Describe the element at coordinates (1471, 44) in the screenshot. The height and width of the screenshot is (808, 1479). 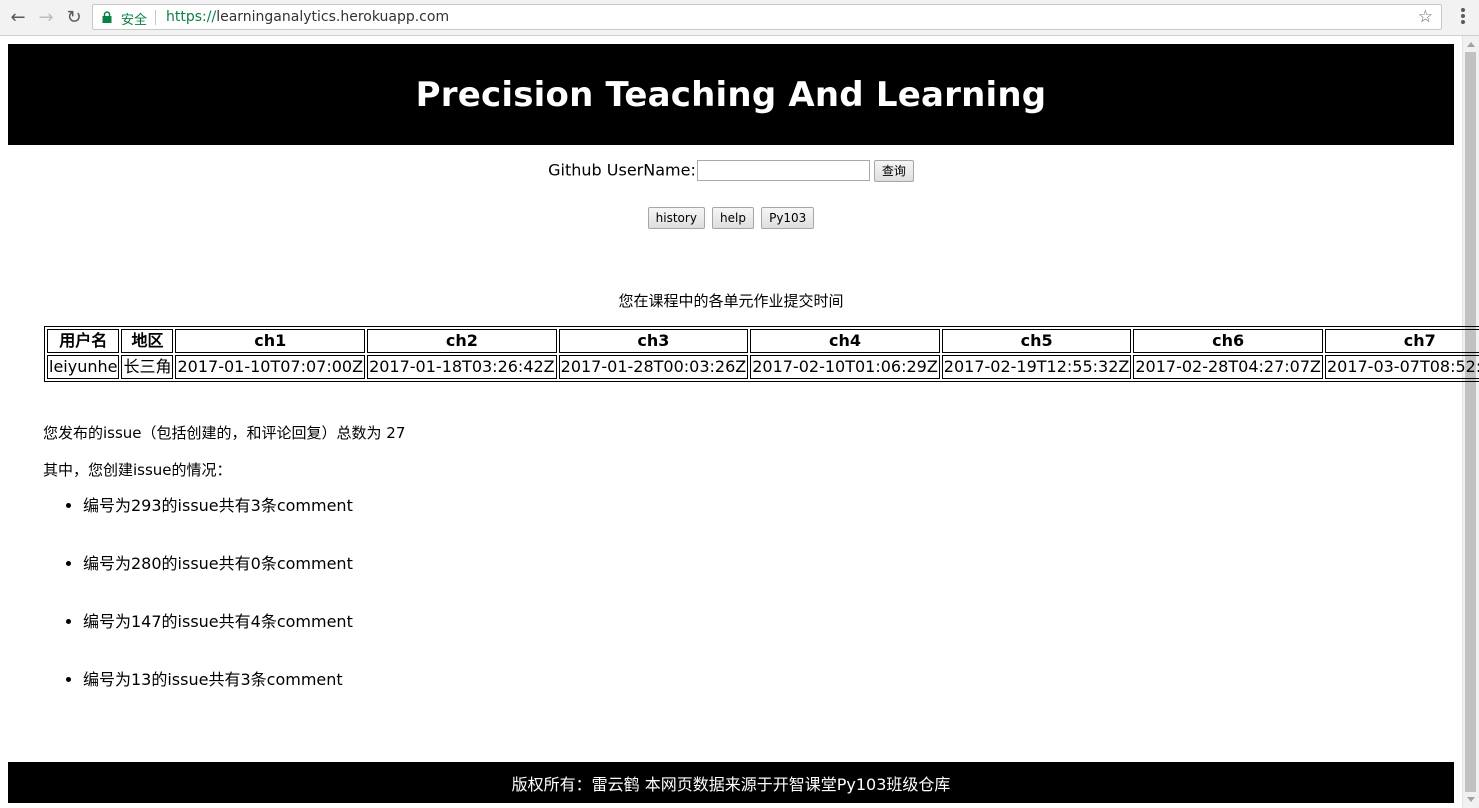
I see `scroll-up-icon` at that location.